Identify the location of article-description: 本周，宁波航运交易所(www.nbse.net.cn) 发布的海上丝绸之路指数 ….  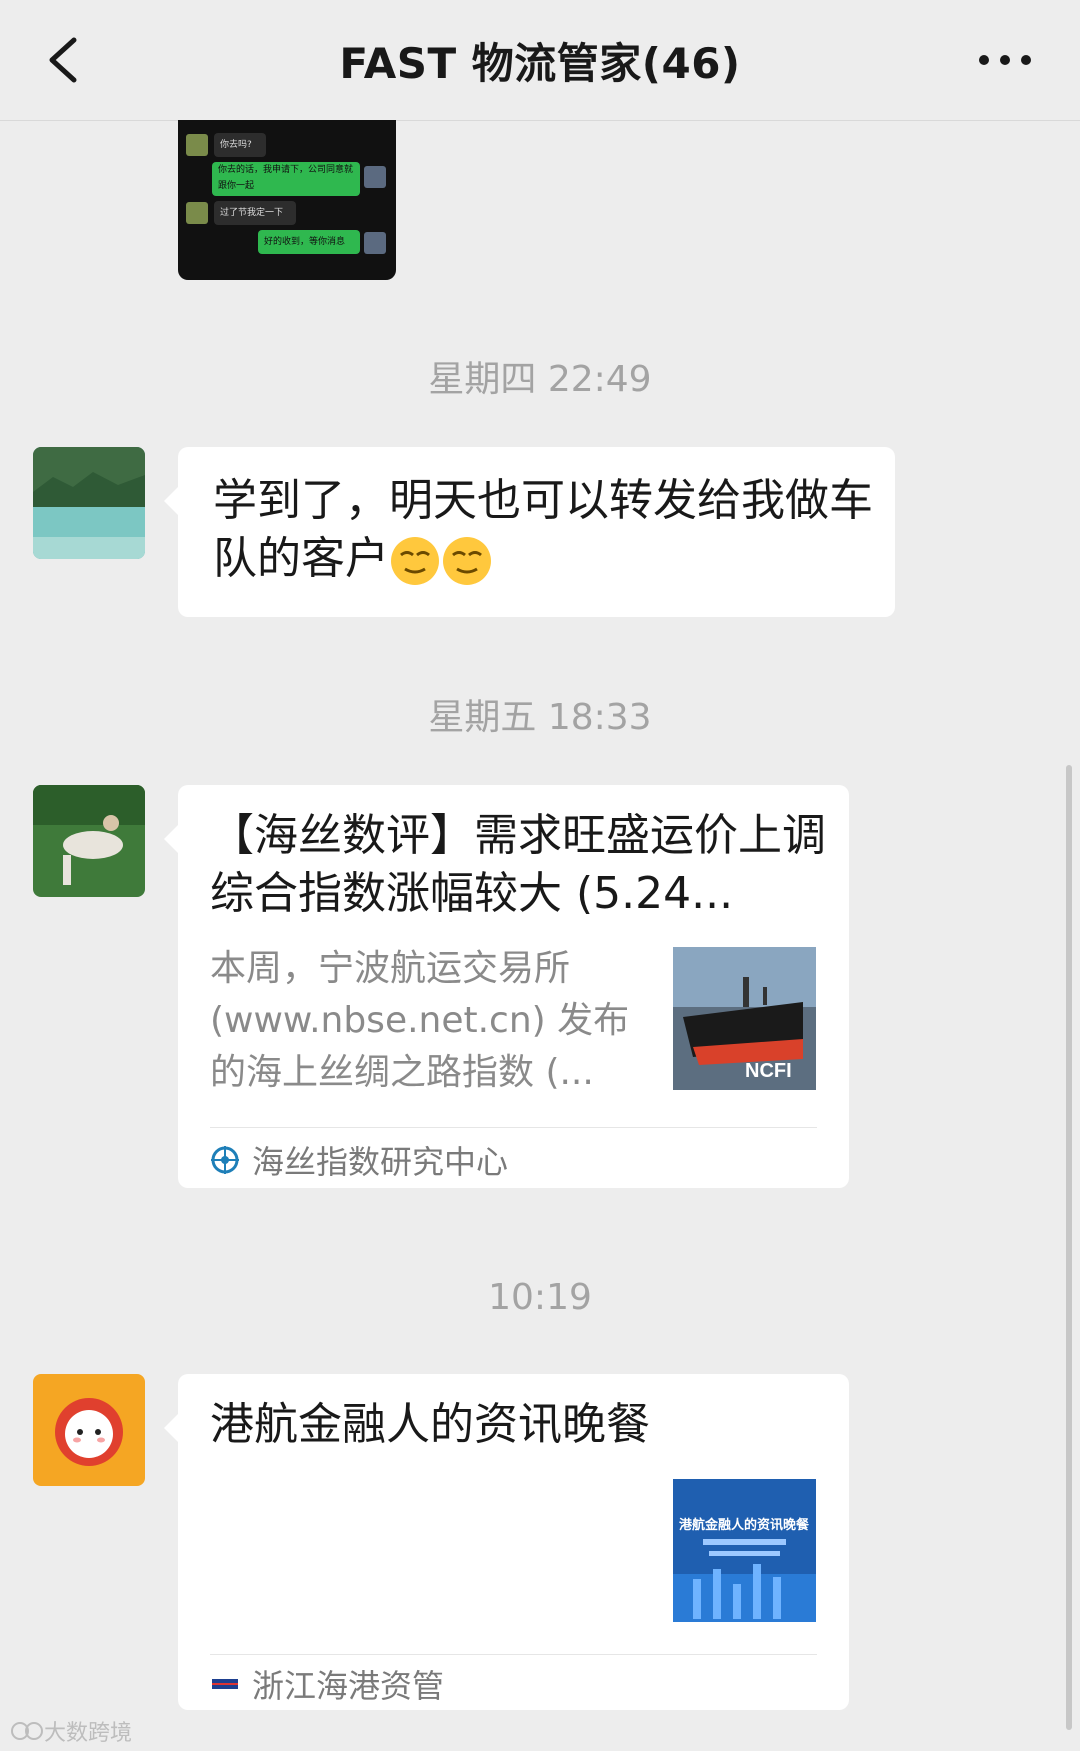
(420, 1020).